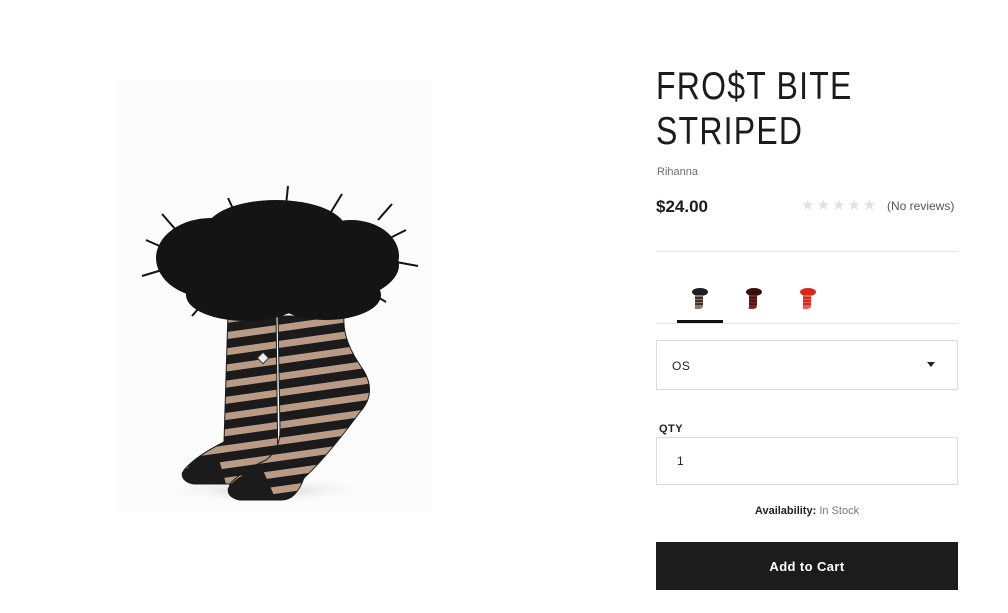  What do you see at coordinates (920, 206) in the screenshot?
I see `reviews-link: (No reviews)` at bounding box center [920, 206].